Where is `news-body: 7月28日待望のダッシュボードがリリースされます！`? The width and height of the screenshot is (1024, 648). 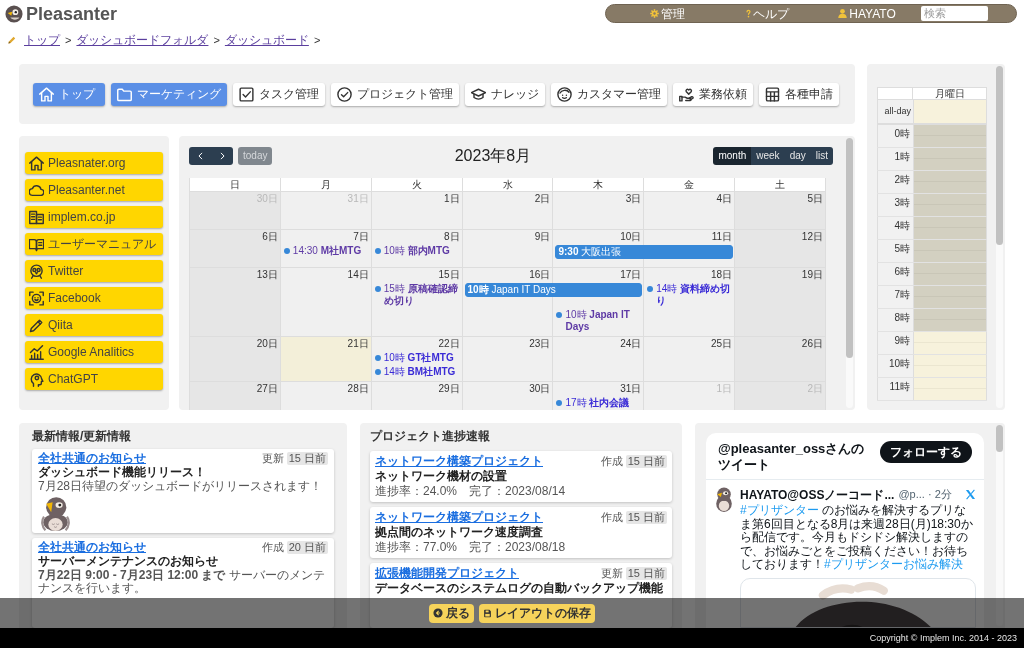 news-body: 7月28日待望のダッシュボードがリリースされます！ is located at coordinates (181, 486).